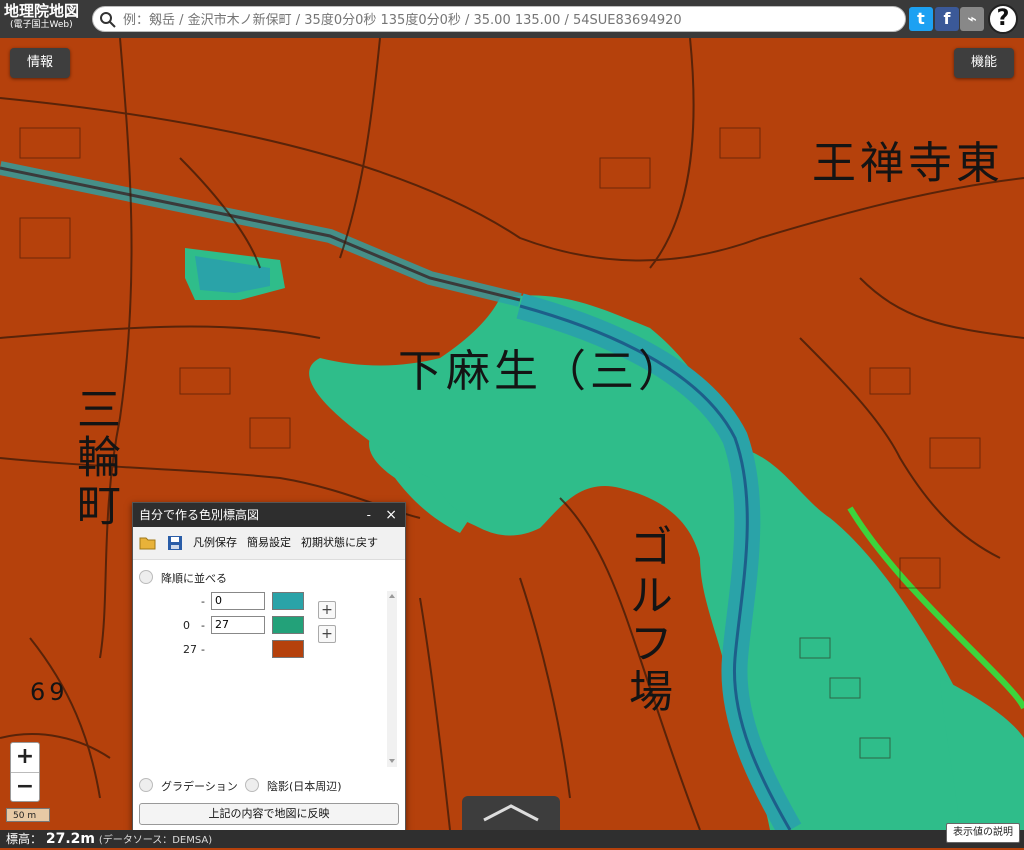  Describe the element at coordinates (984, 63) in the screenshot. I see `functions-button: 機能` at that location.